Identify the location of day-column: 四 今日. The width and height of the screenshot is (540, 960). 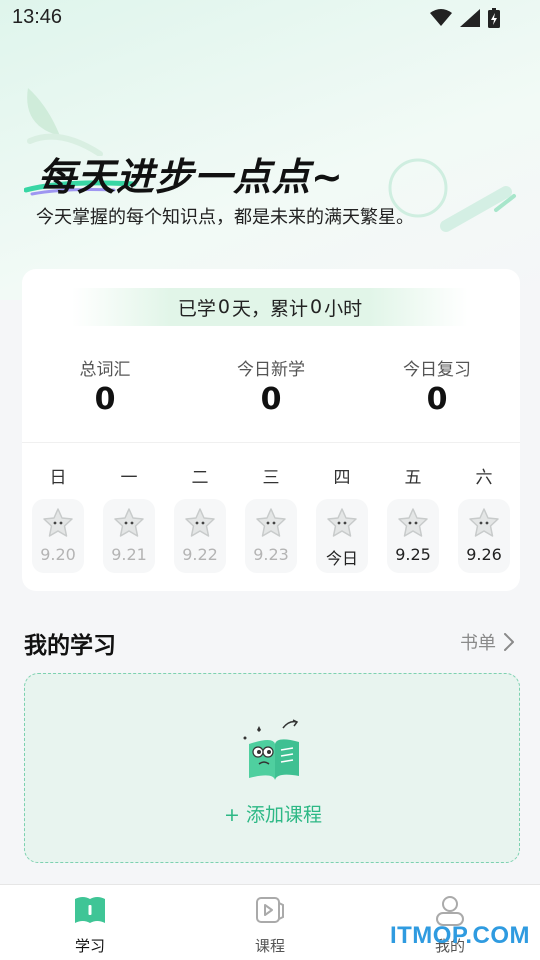
(342, 518).